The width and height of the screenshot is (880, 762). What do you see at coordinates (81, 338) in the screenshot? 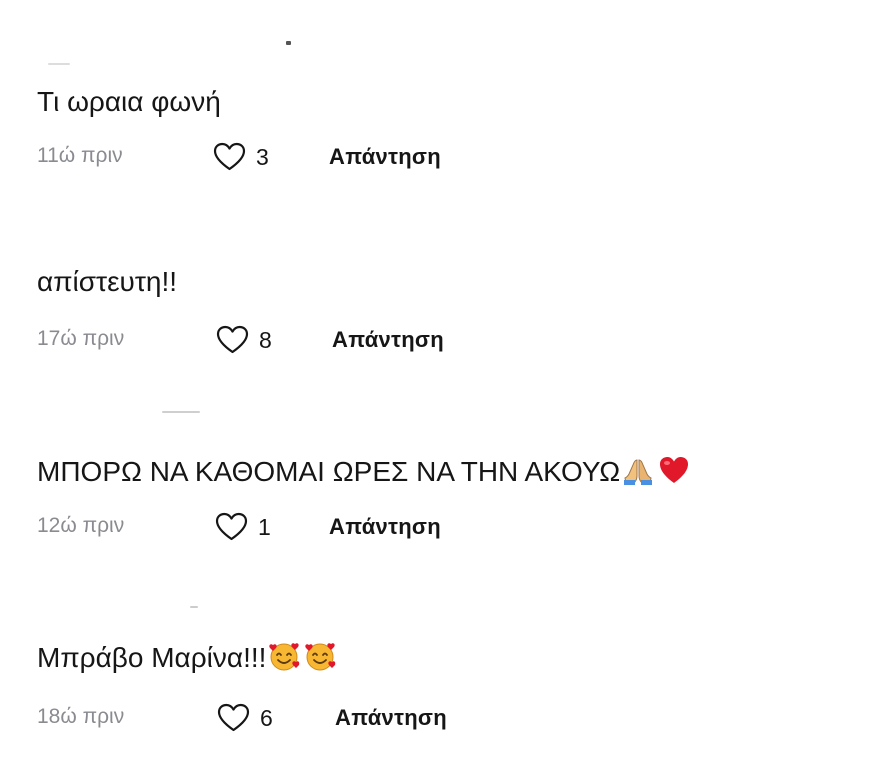
I see `comment-time: 17ώ πριν` at bounding box center [81, 338].